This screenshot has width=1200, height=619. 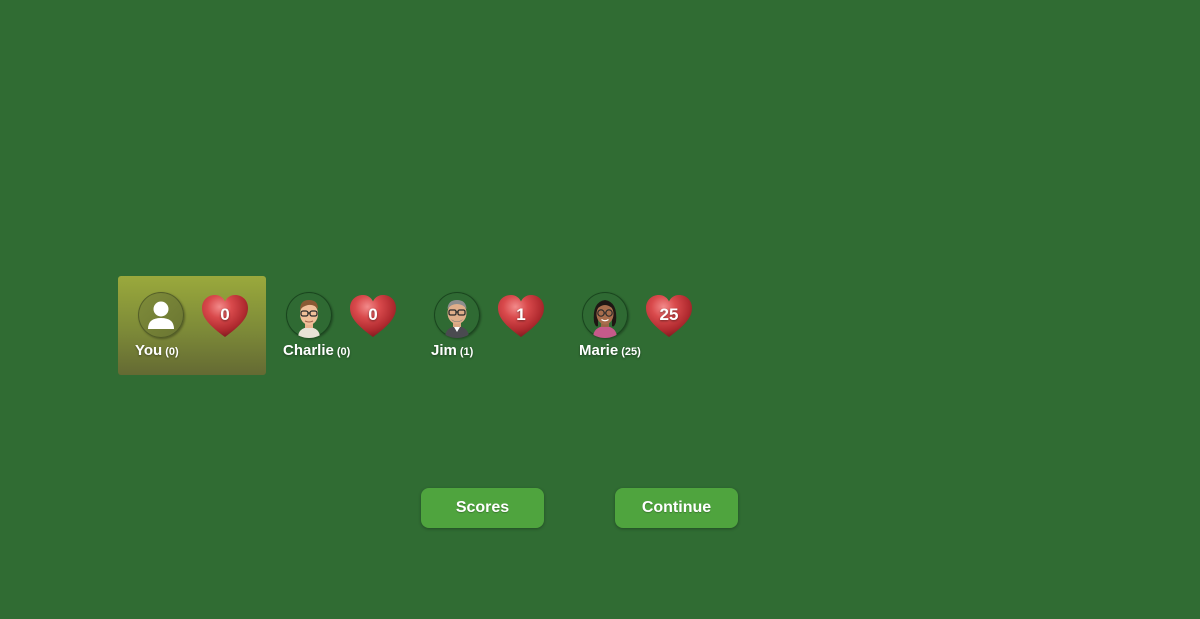 What do you see at coordinates (457, 315) in the screenshot?
I see `jim-avatar` at bounding box center [457, 315].